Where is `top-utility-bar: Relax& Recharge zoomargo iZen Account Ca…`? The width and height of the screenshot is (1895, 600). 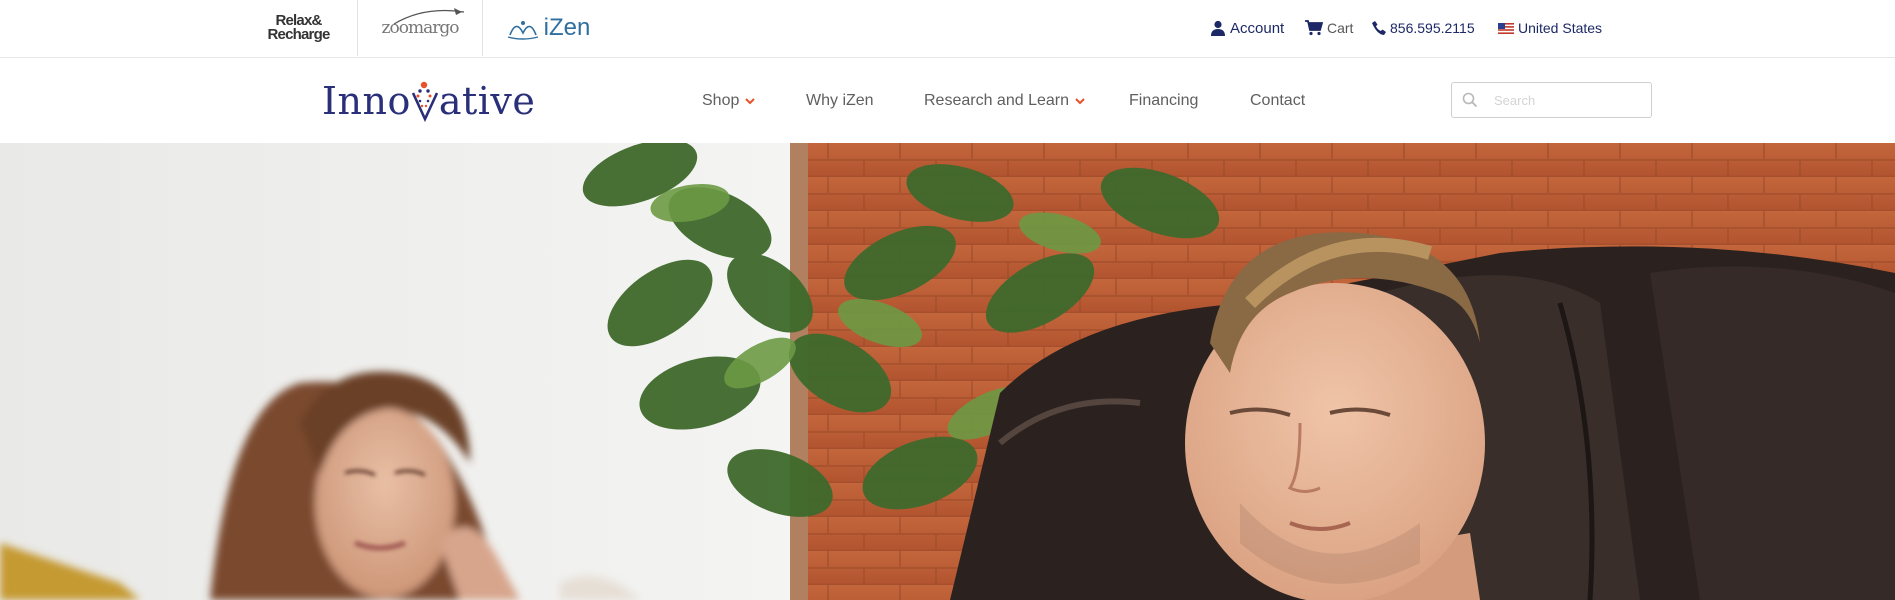
top-utility-bar: Relax& Recharge zoomargo iZen Account Ca… is located at coordinates (947, 29).